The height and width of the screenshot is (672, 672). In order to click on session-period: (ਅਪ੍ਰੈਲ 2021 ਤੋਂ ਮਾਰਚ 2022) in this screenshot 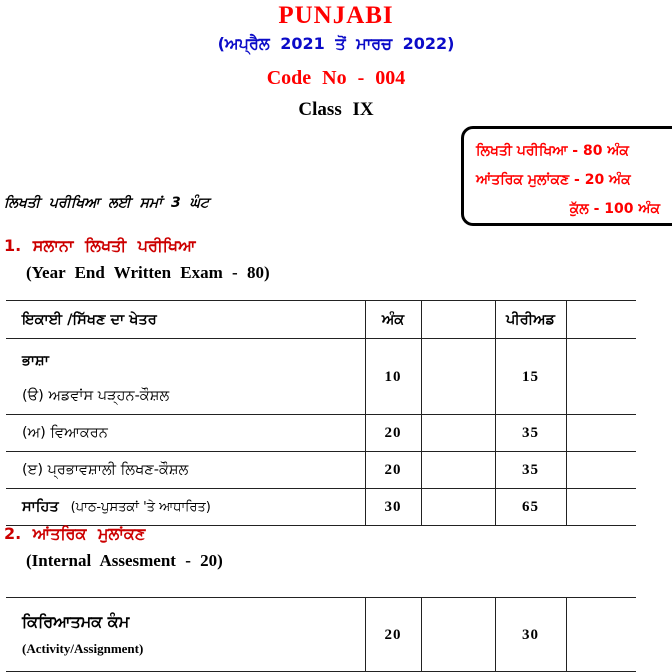, I will do `click(336, 43)`.